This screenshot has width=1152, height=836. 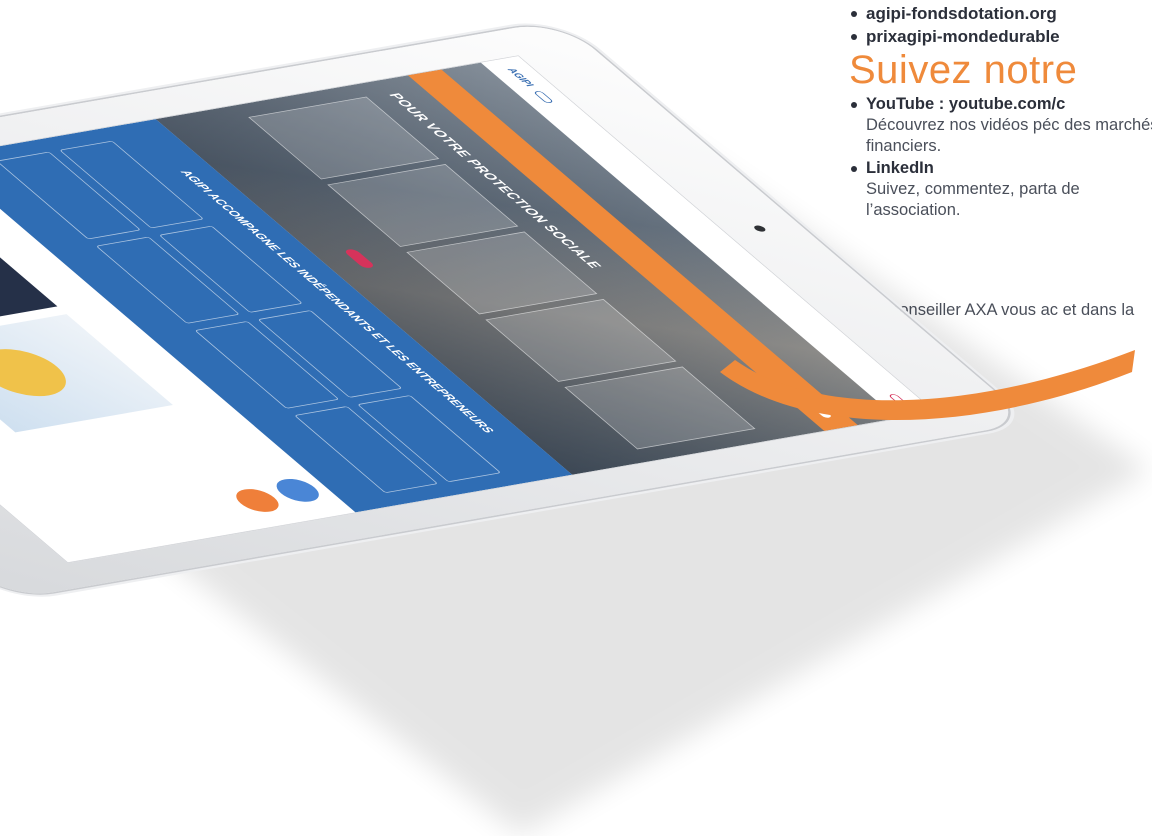 I want to click on nav-pill-contact, so click(x=898, y=400).